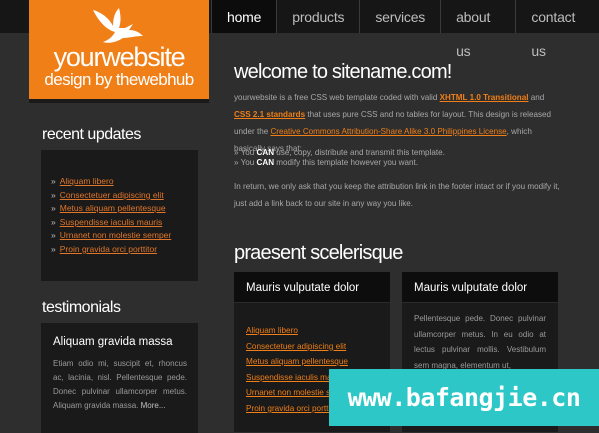 Image resolution: width=599 pixels, height=433 pixels. What do you see at coordinates (119, 79) in the screenshot?
I see `logo-subtitle: design by thewebhub` at bounding box center [119, 79].